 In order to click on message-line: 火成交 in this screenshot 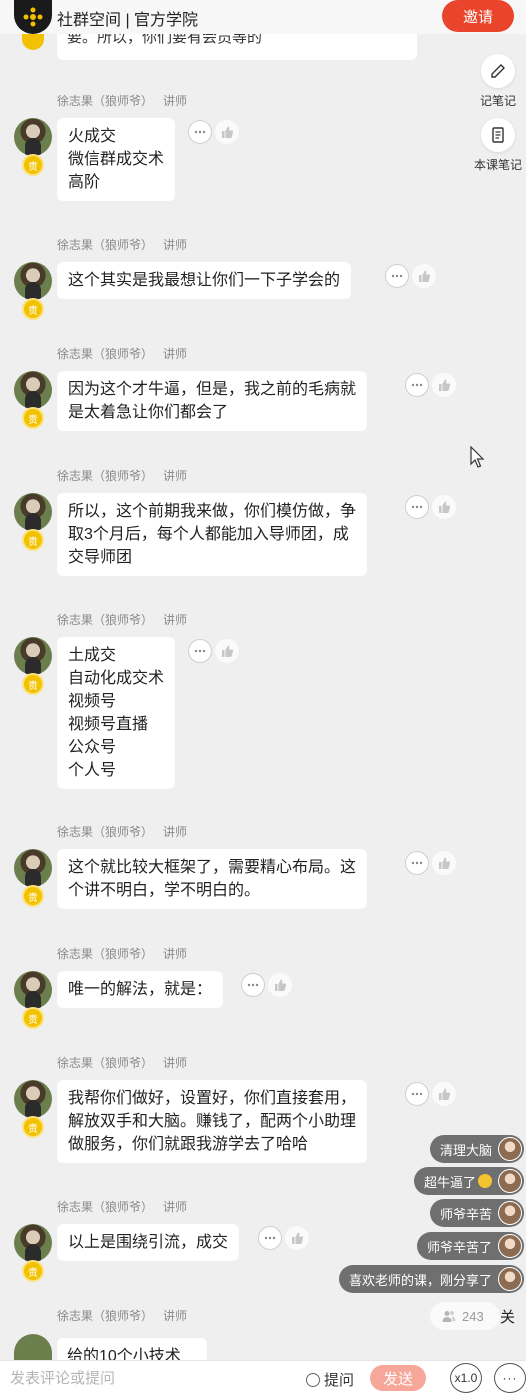, I will do `click(92, 136)`.